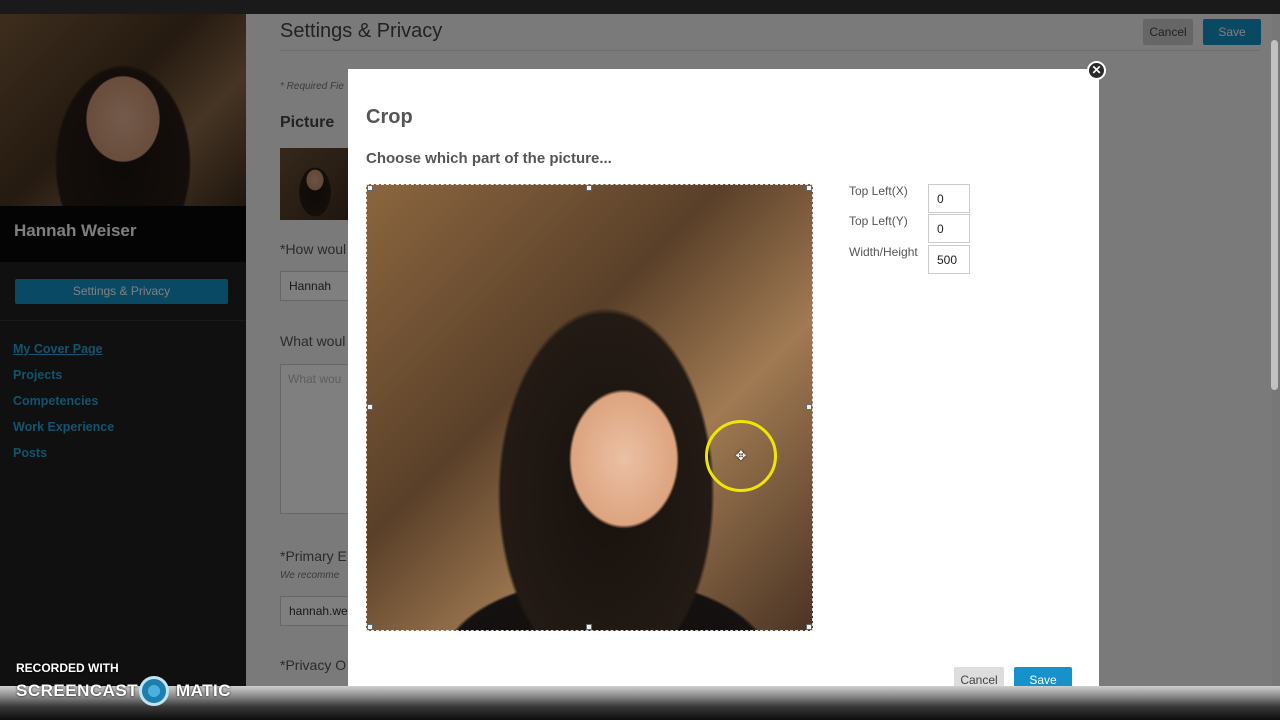 The height and width of the screenshot is (720, 1280). Describe the element at coordinates (878, 221) in the screenshot. I see `top-left-y-label: Top Left(Y)` at that location.